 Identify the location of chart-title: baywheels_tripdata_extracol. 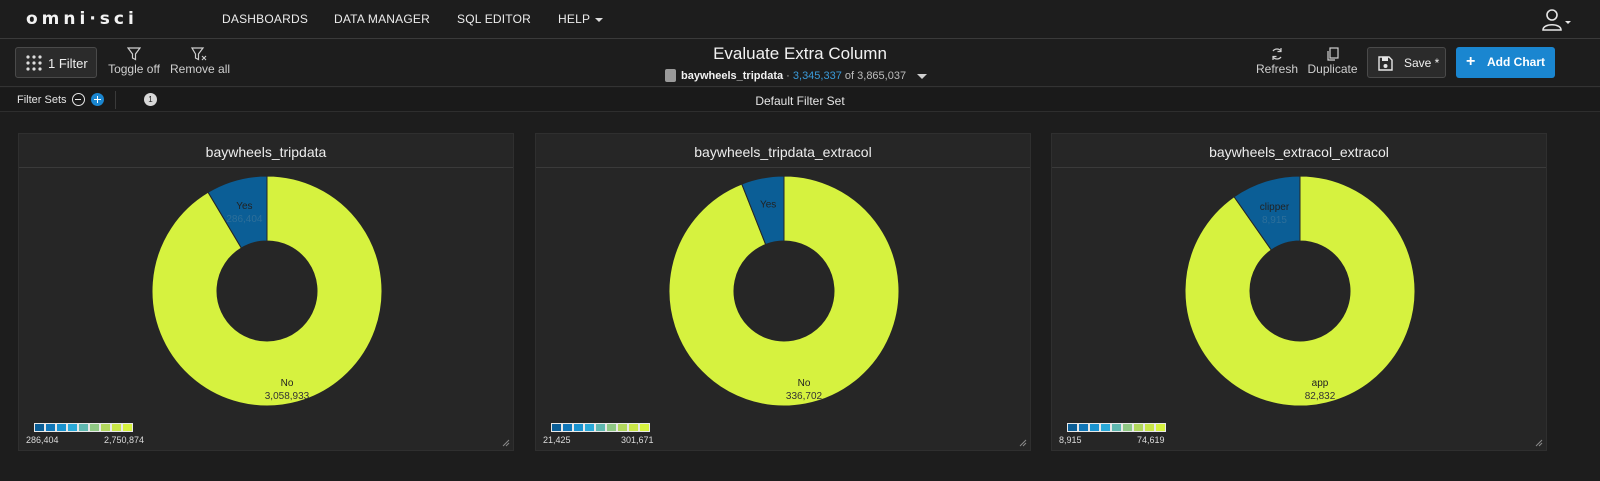
(783, 151).